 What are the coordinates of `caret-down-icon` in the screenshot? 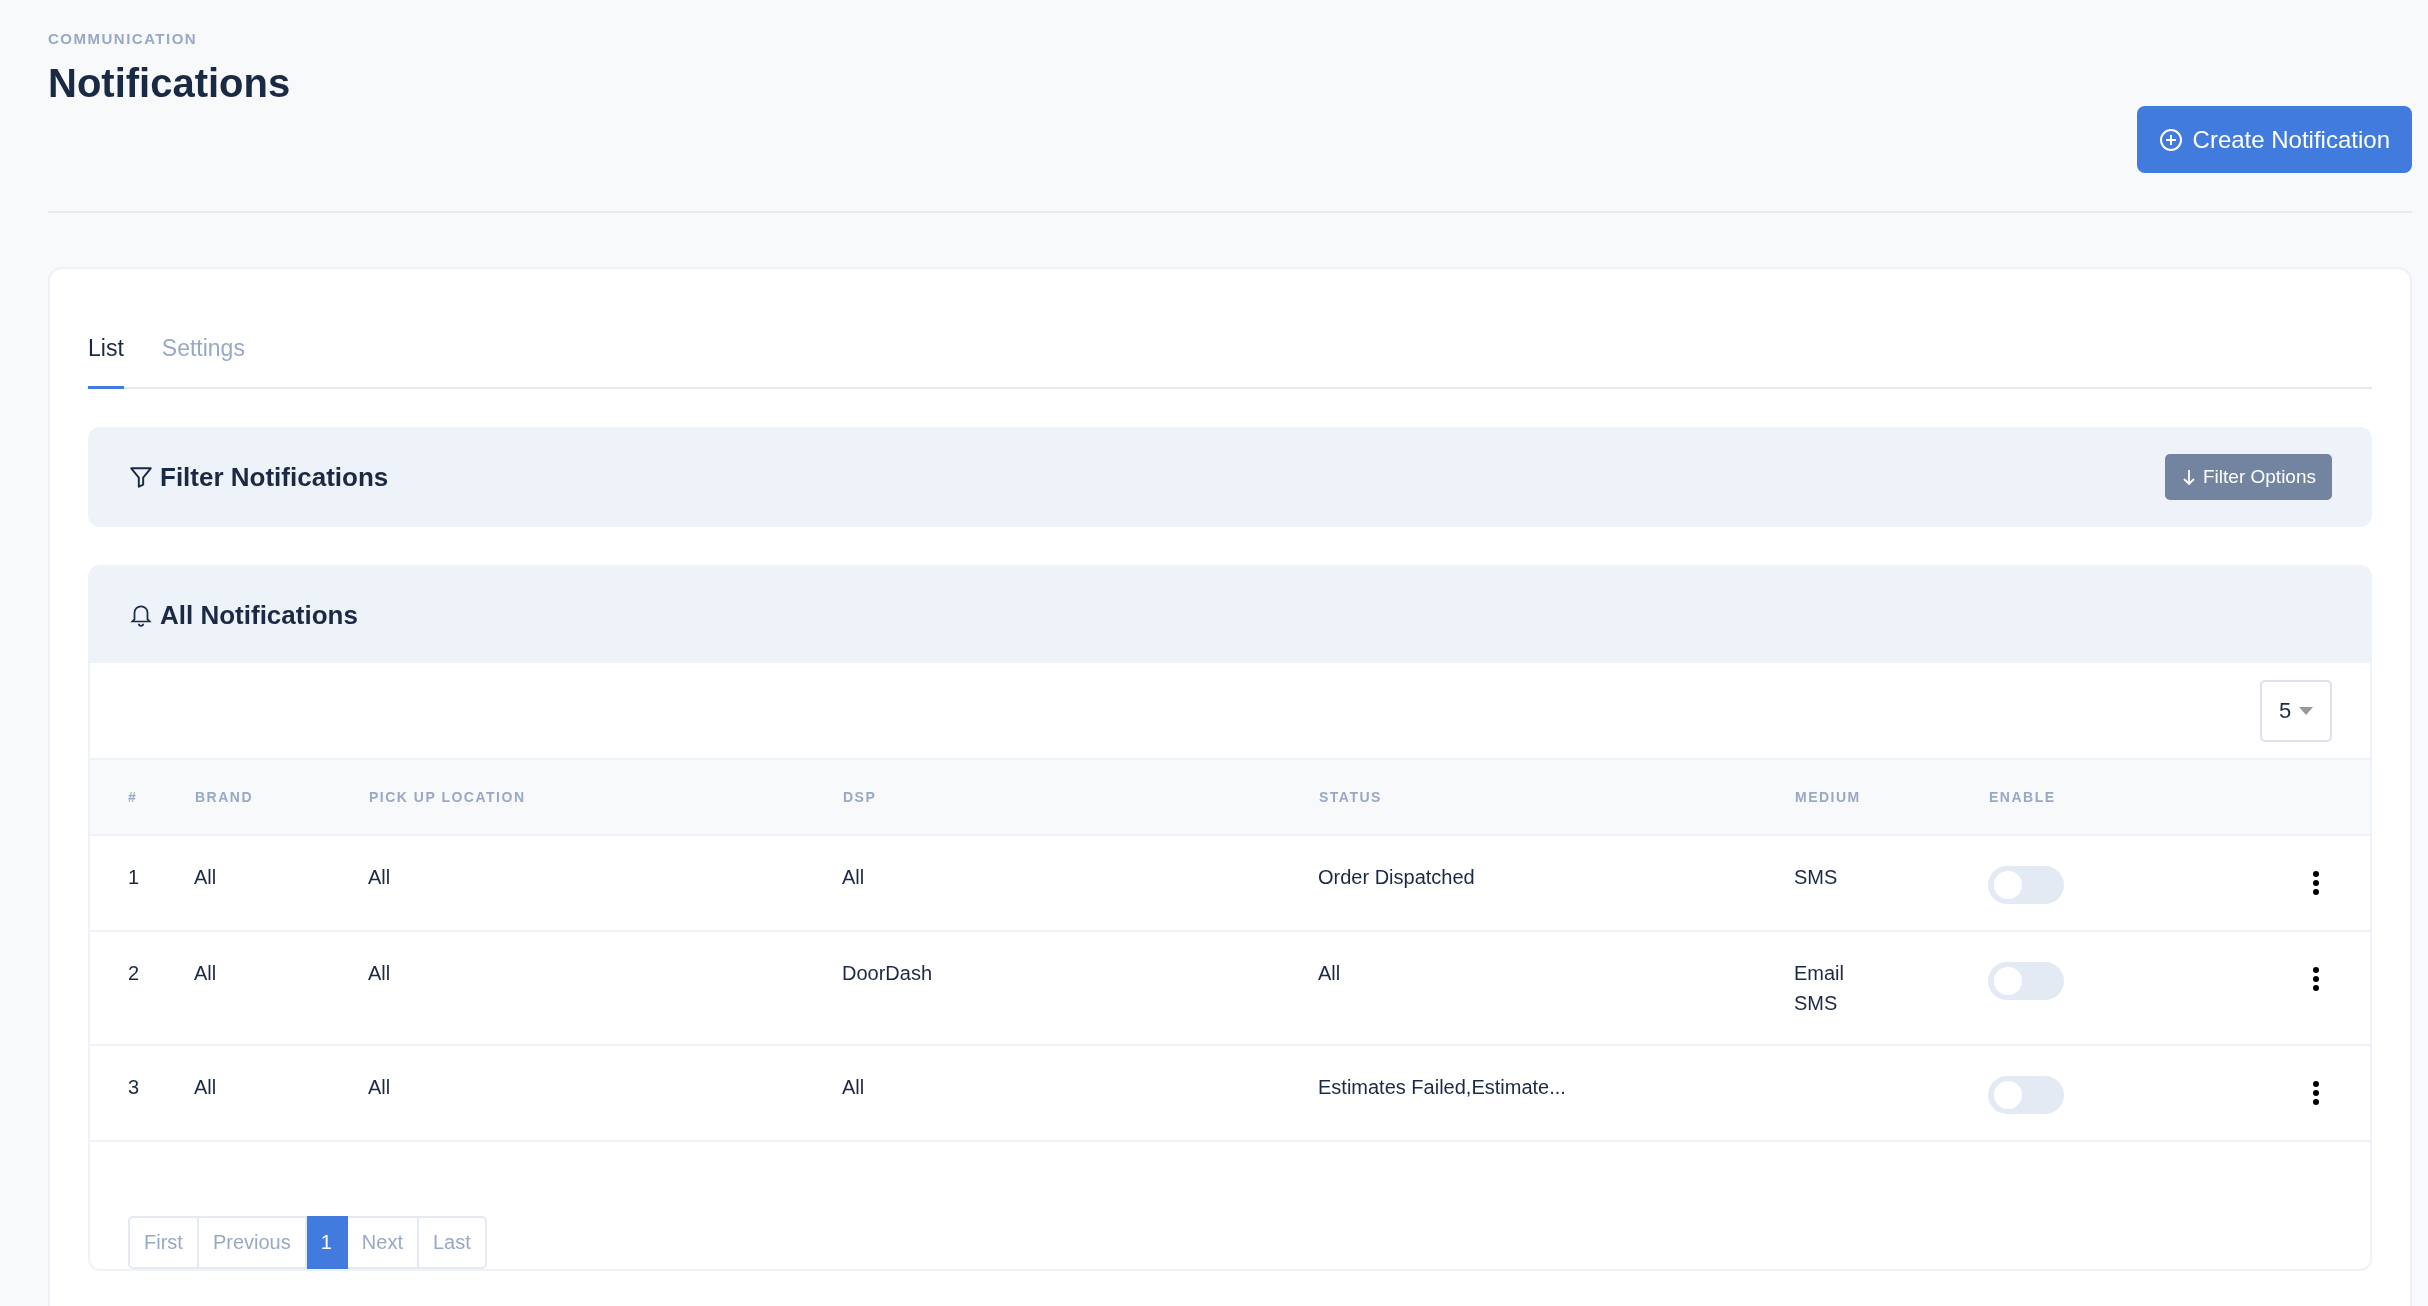 It's located at (2306, 710).